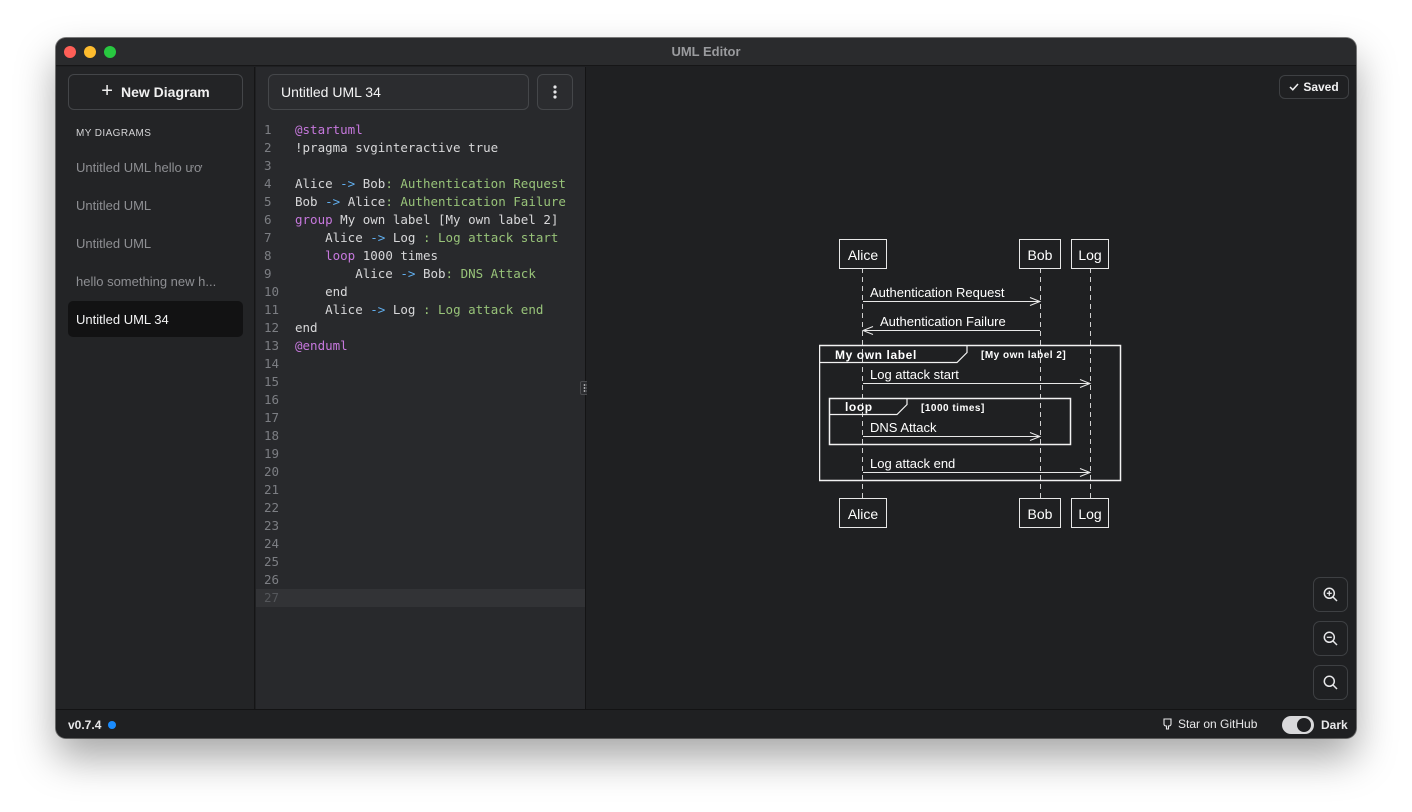  What do you see at coordinates (430, 183) in the screenshot?
I see `code-text: Alice -> Bob: Authentication Request` at bounding box center [430, 183].